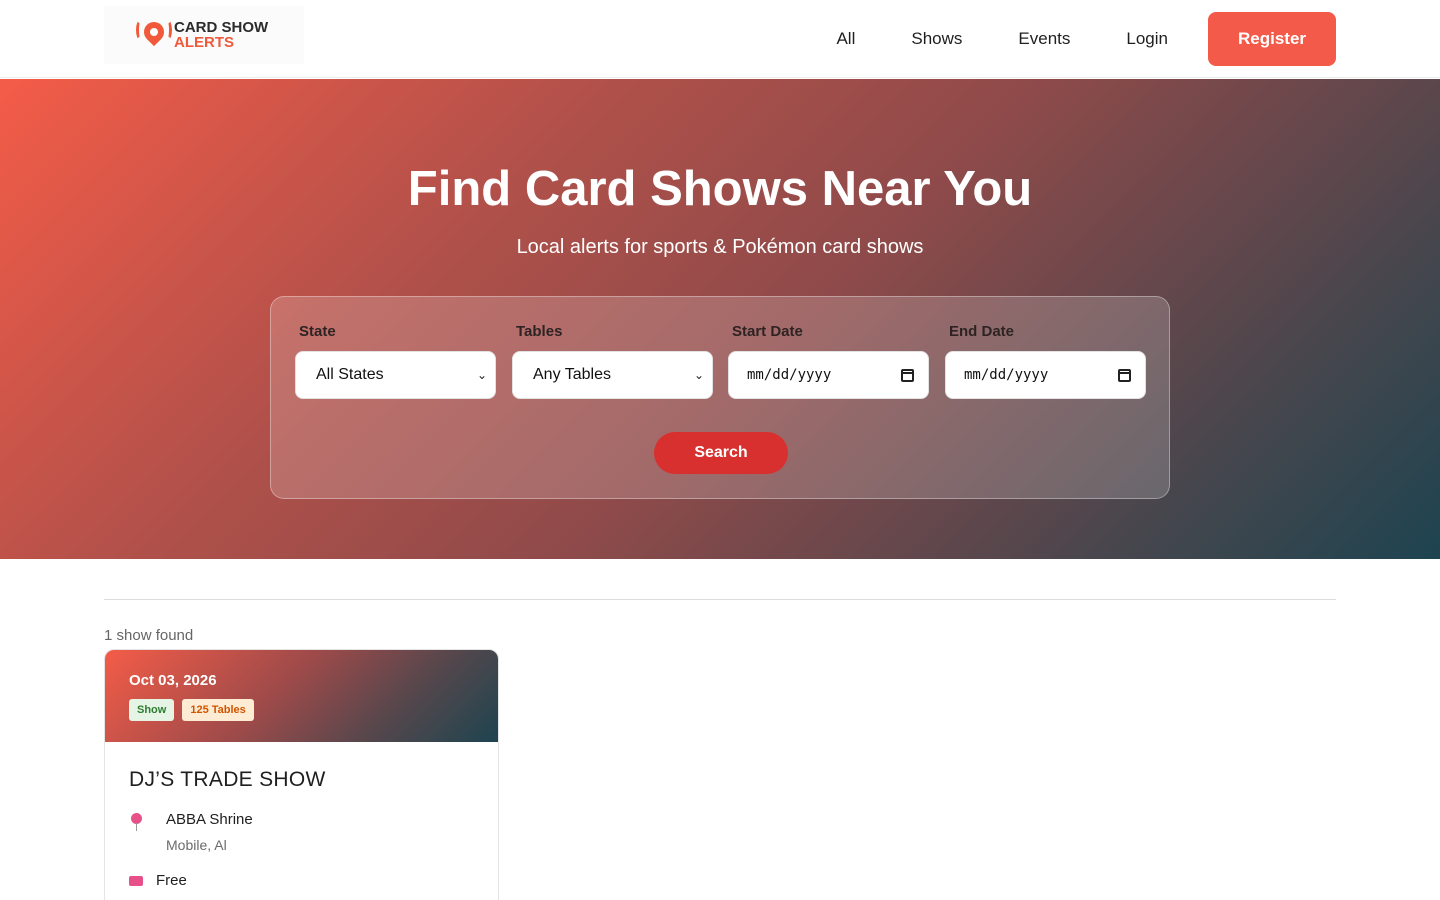 The width and height of the screenshot is (1440, 900). Describe the element at coordinates (149, 635) in the screenshot. I see `result-count: 1 show found` at that location.